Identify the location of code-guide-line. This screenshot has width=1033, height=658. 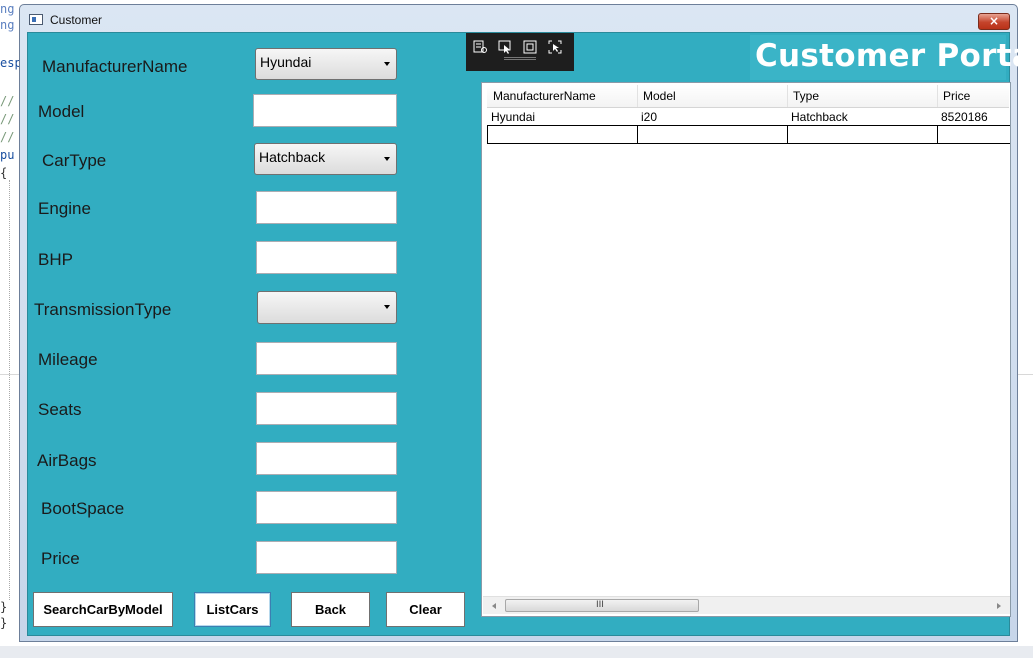
(9, 390).